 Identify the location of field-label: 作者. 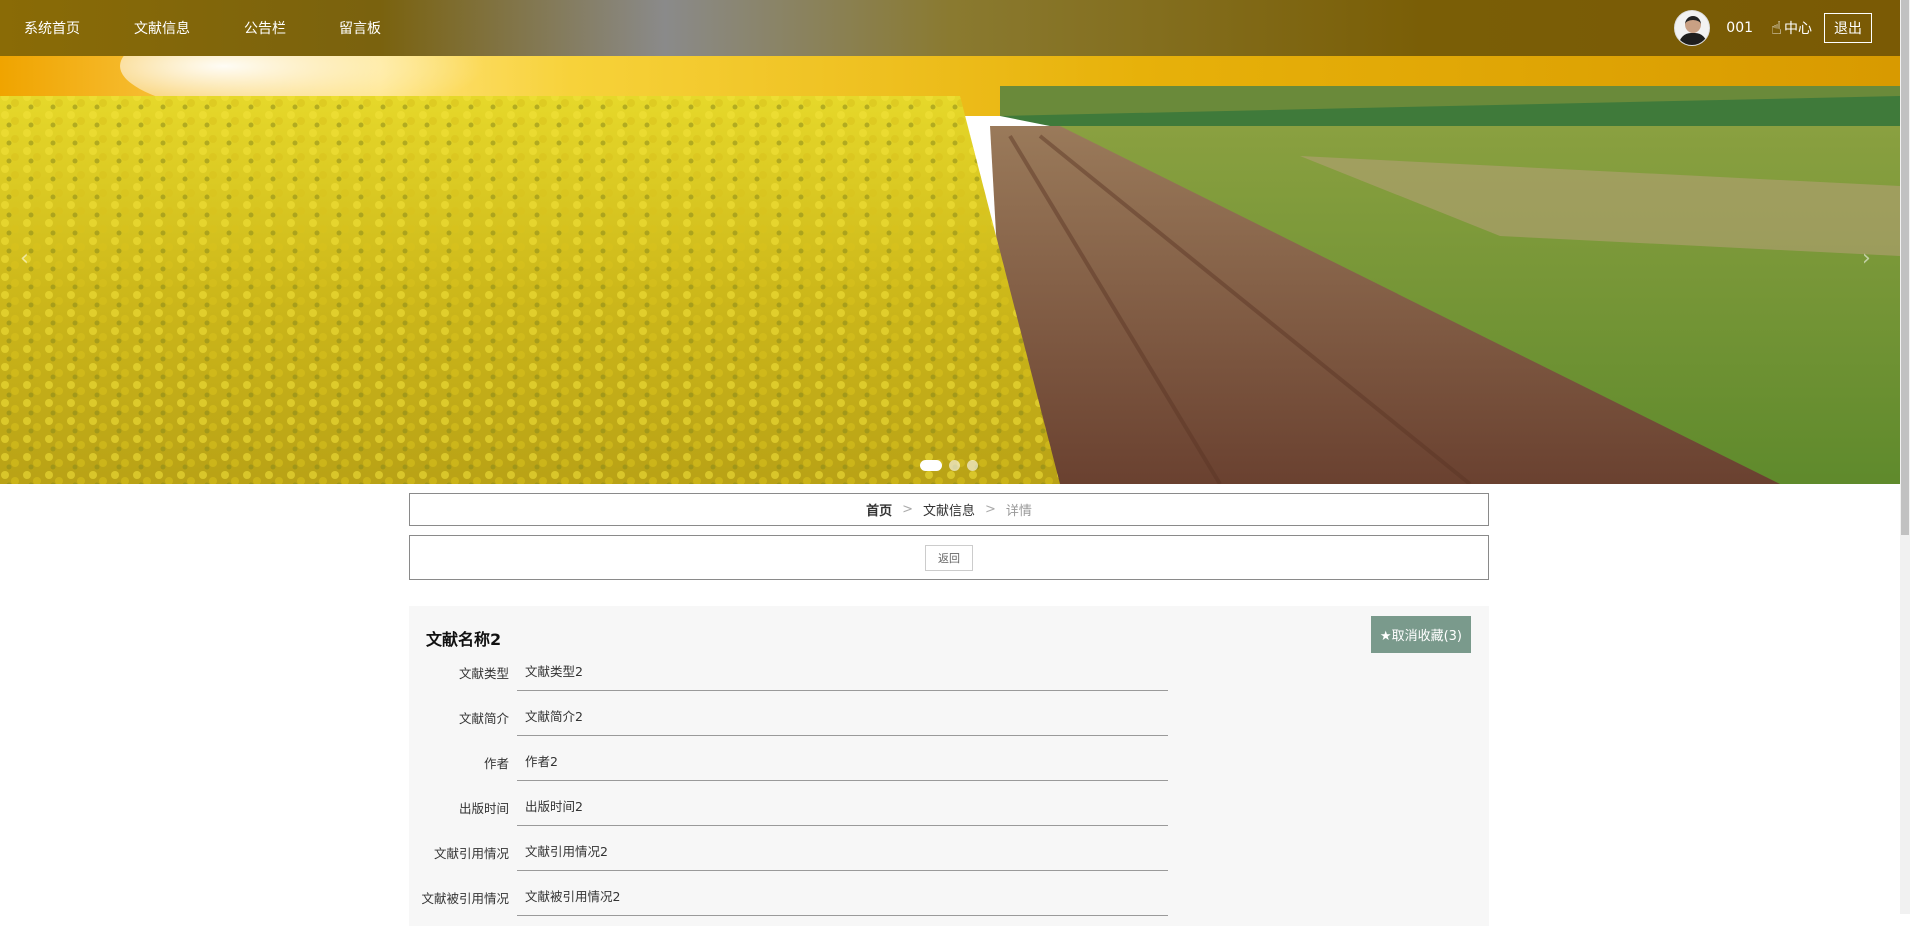
(496, 763).